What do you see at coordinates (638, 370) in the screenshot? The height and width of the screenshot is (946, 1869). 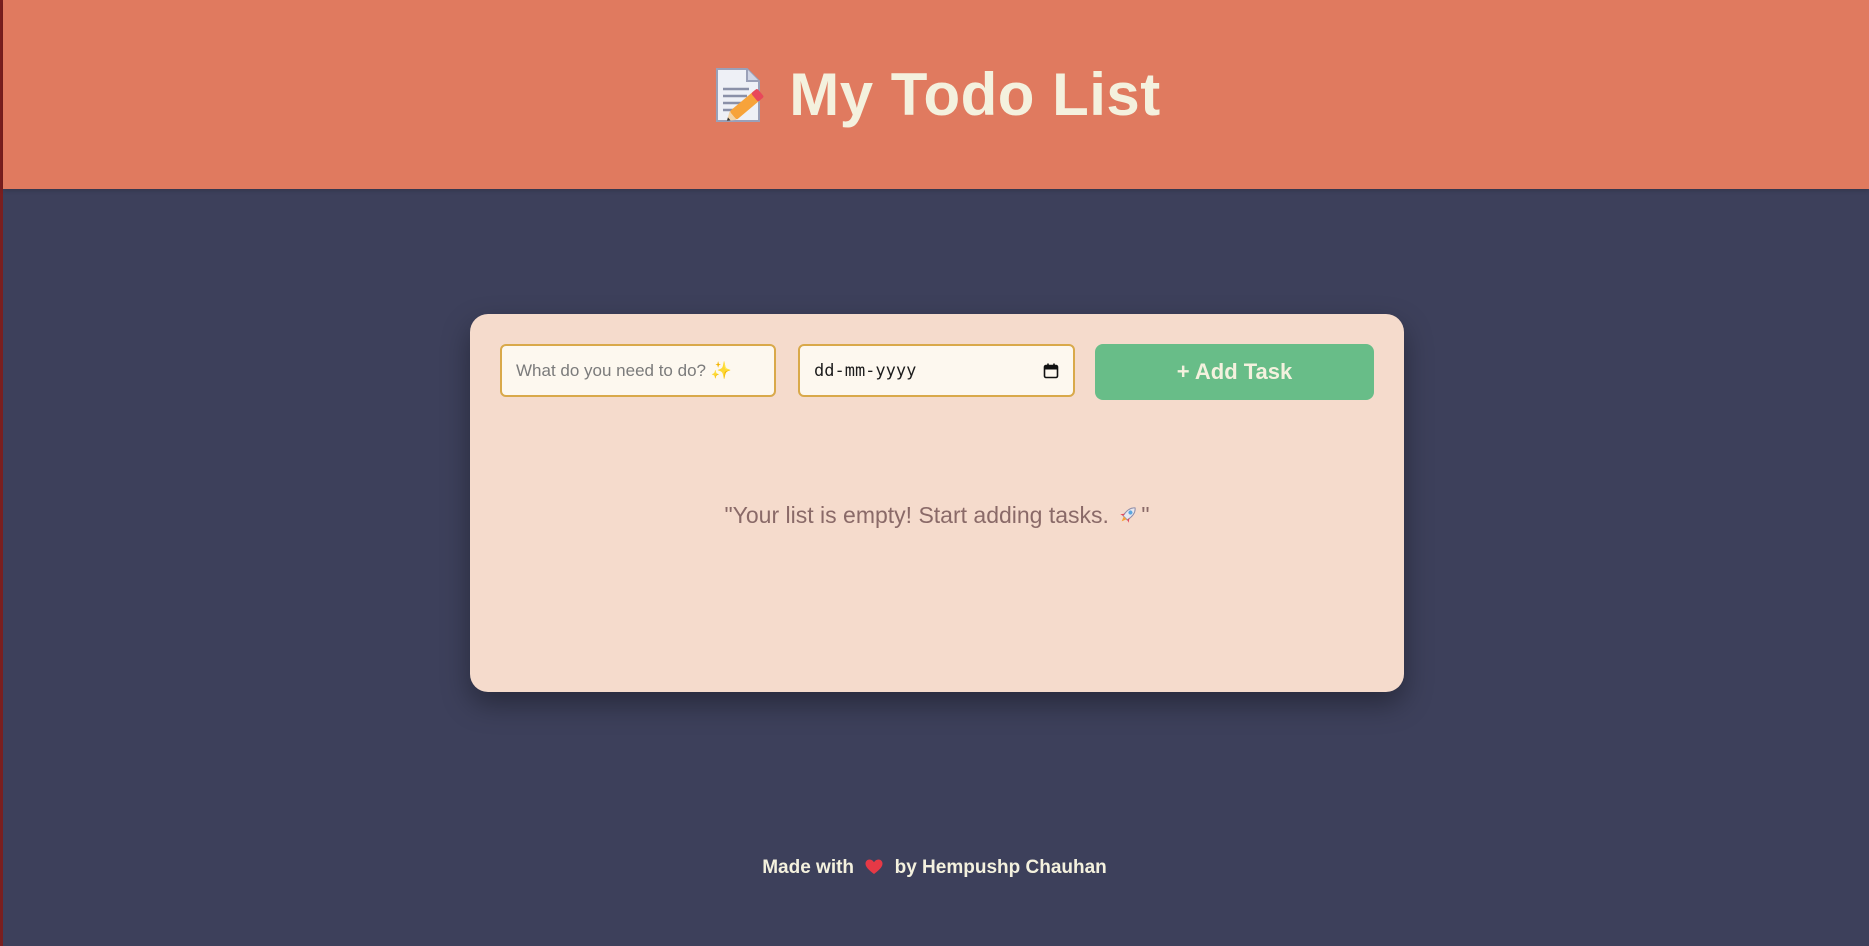 I see `task-input` at bounding box center [638, 370].